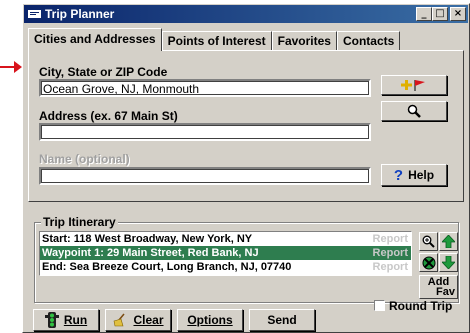 The image size is (470, 333). I want to click on clear-button: Clear, so click(138, 320).